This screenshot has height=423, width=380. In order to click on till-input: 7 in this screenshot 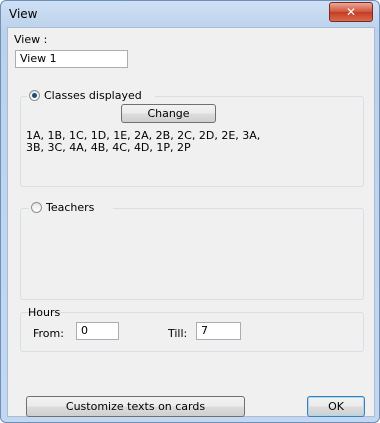, I will do `click(218, 331)`.